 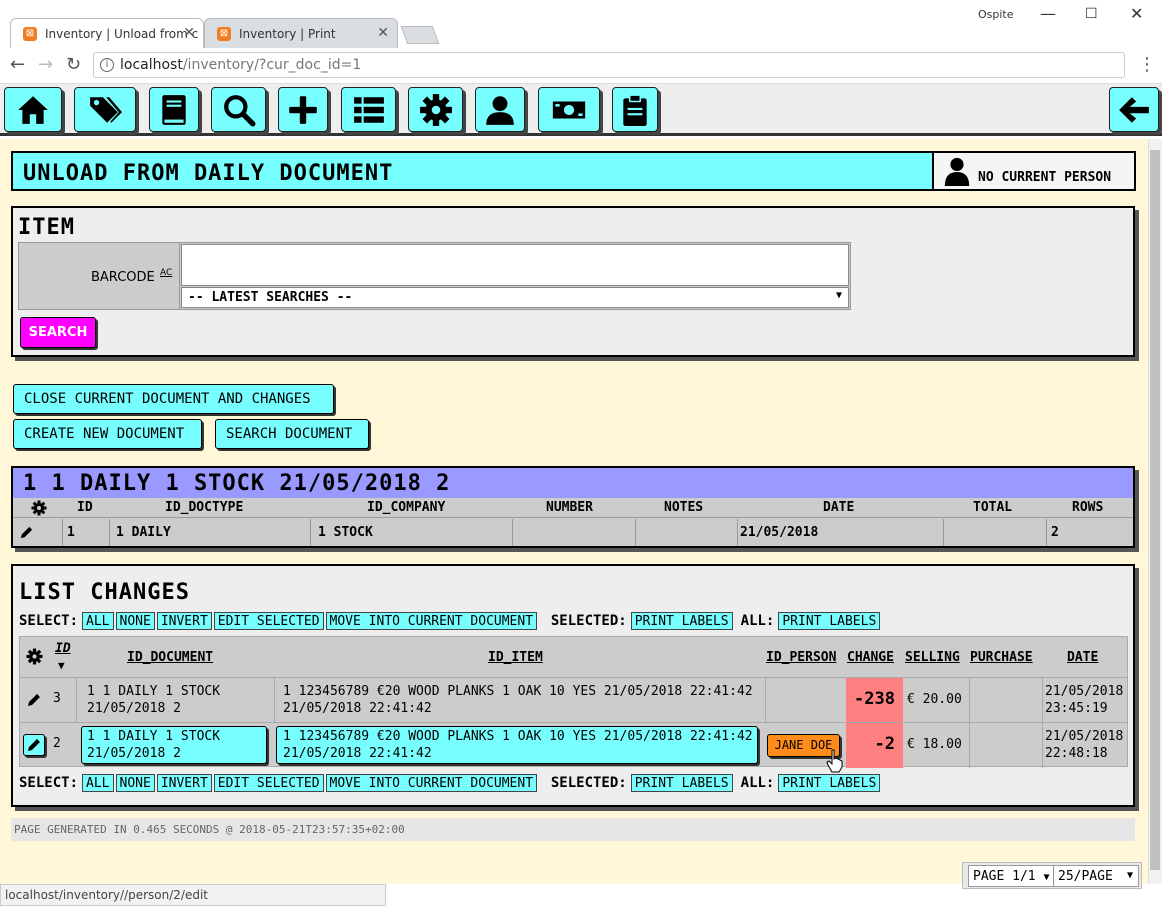 What do you see at coordinates (174, 745) in the screenshot?
I see `row-document-link: 1 1 DAILY 1 STOCK 21/05/2018 2` at bounding box center [174, 745].